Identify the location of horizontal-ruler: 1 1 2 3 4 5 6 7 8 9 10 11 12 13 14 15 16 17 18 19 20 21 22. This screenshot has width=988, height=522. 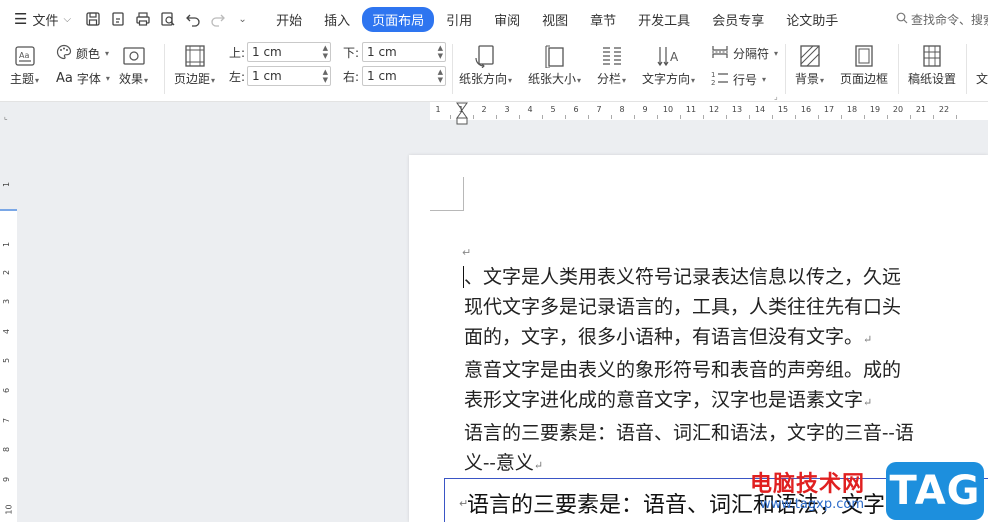
(494, 113).